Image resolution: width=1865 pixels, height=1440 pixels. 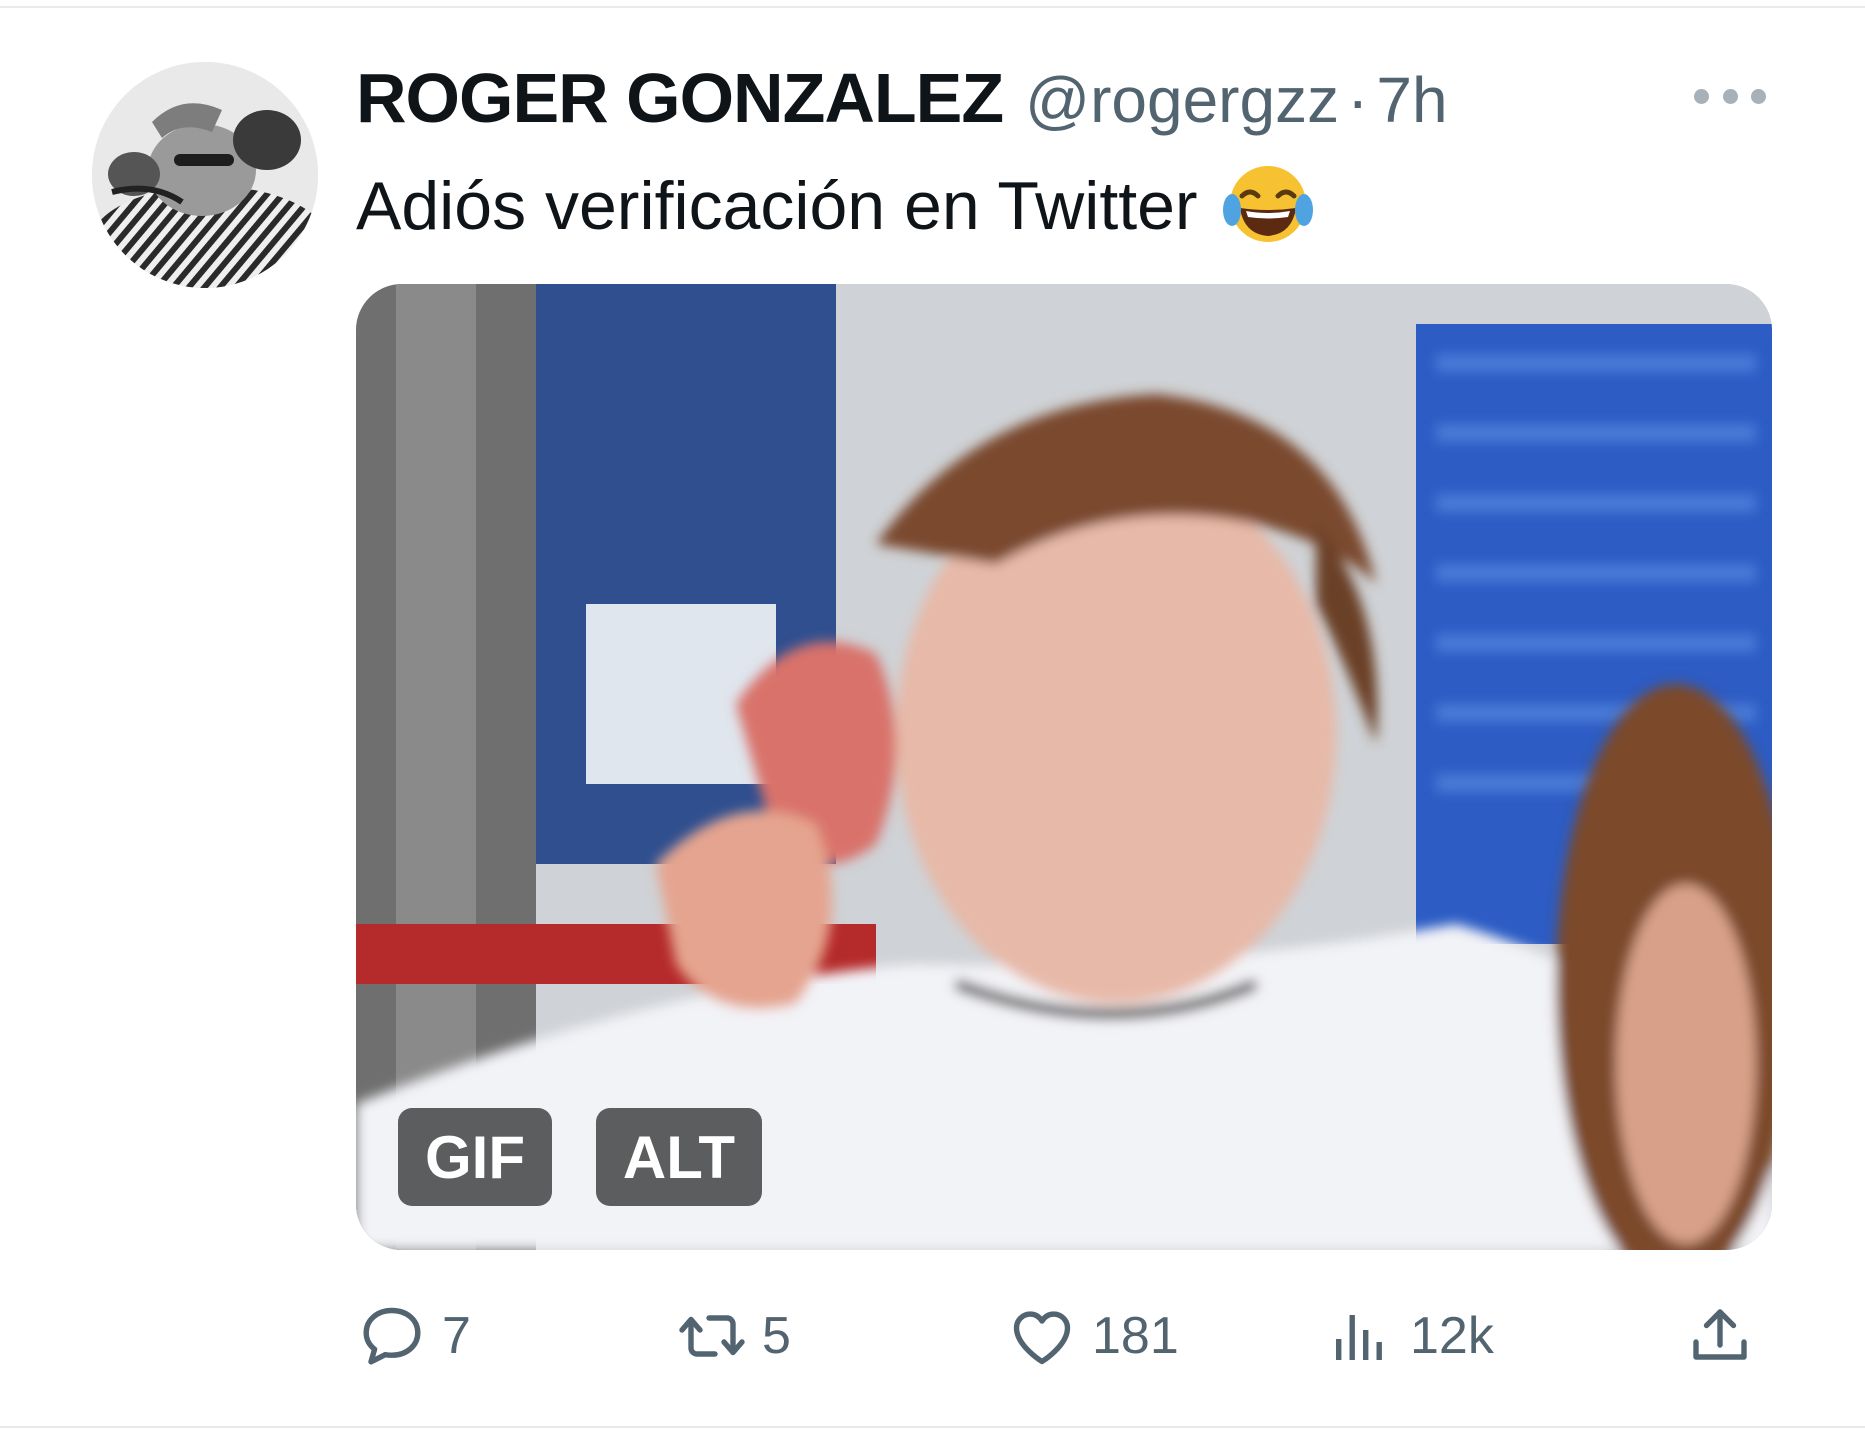 I want to click on reply-count: 7, so click(x=456, y=1336).